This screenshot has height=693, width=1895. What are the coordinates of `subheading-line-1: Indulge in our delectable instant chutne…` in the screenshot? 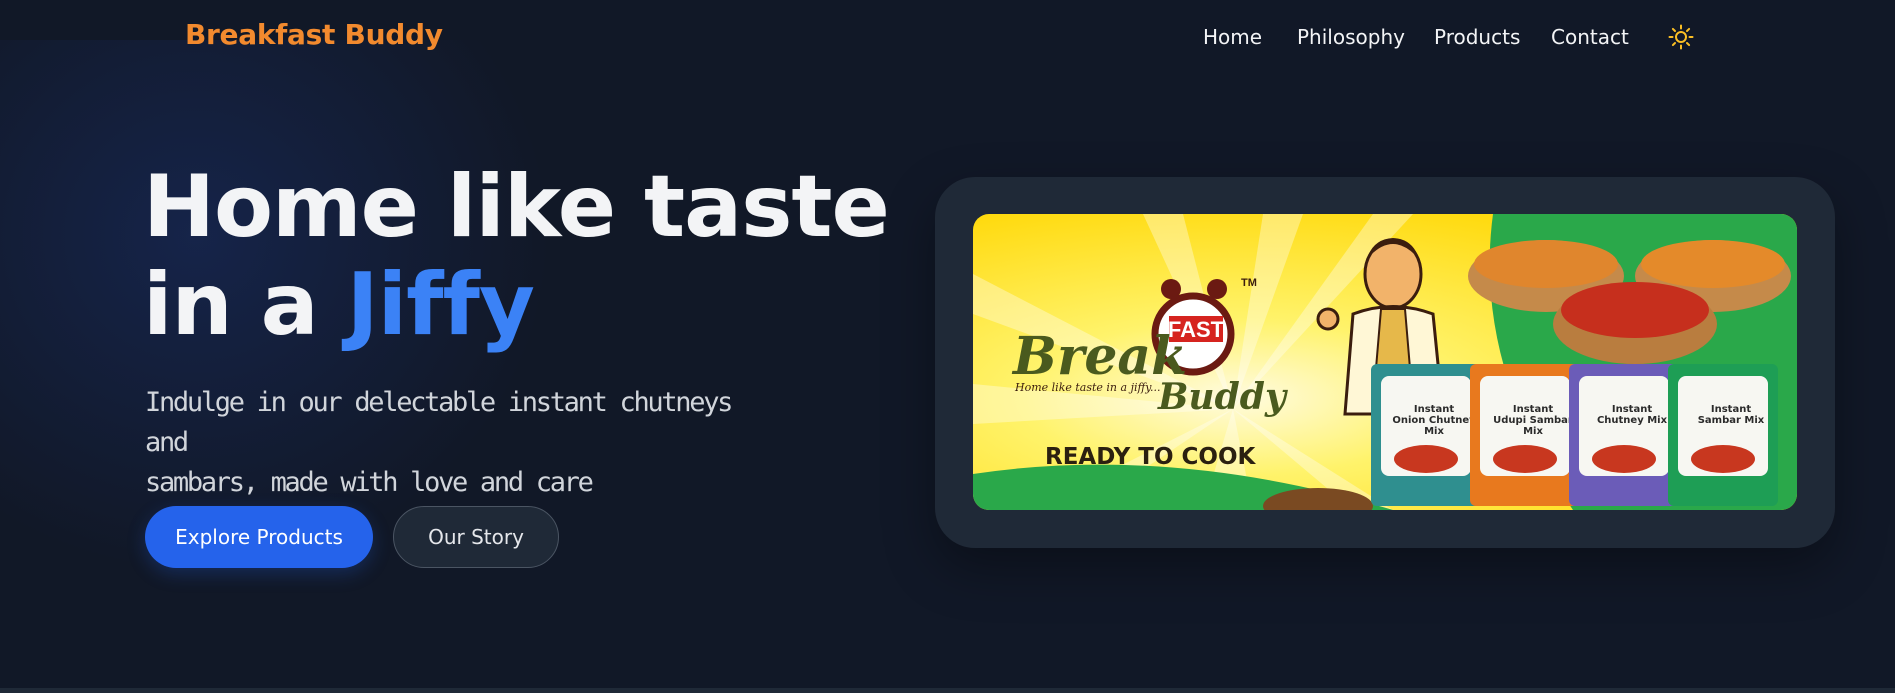 It's located at (439, 422).